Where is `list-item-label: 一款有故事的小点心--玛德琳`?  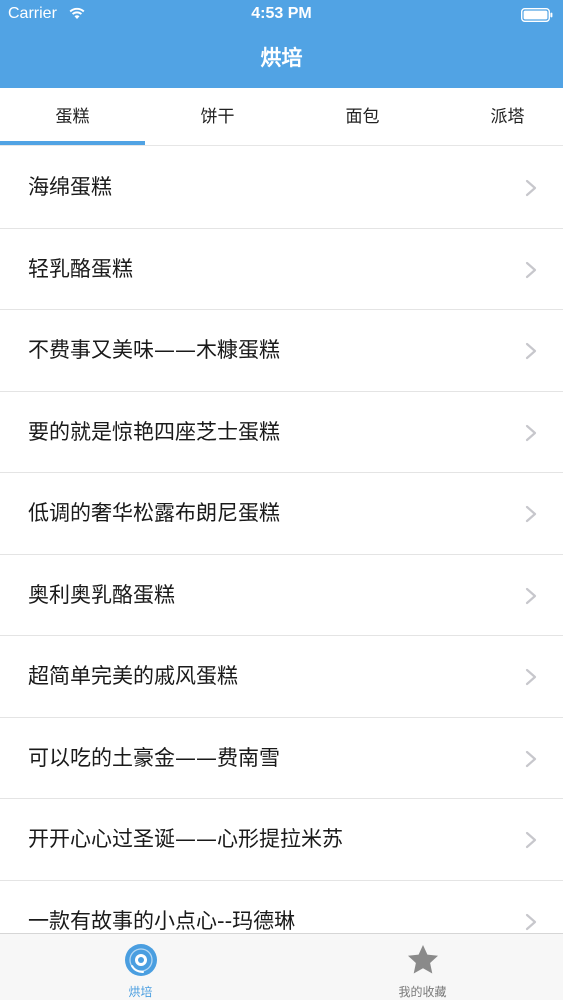
list-item-label: 一款有故事的小点心--玛德琳 is located at coordinates (162, 920).